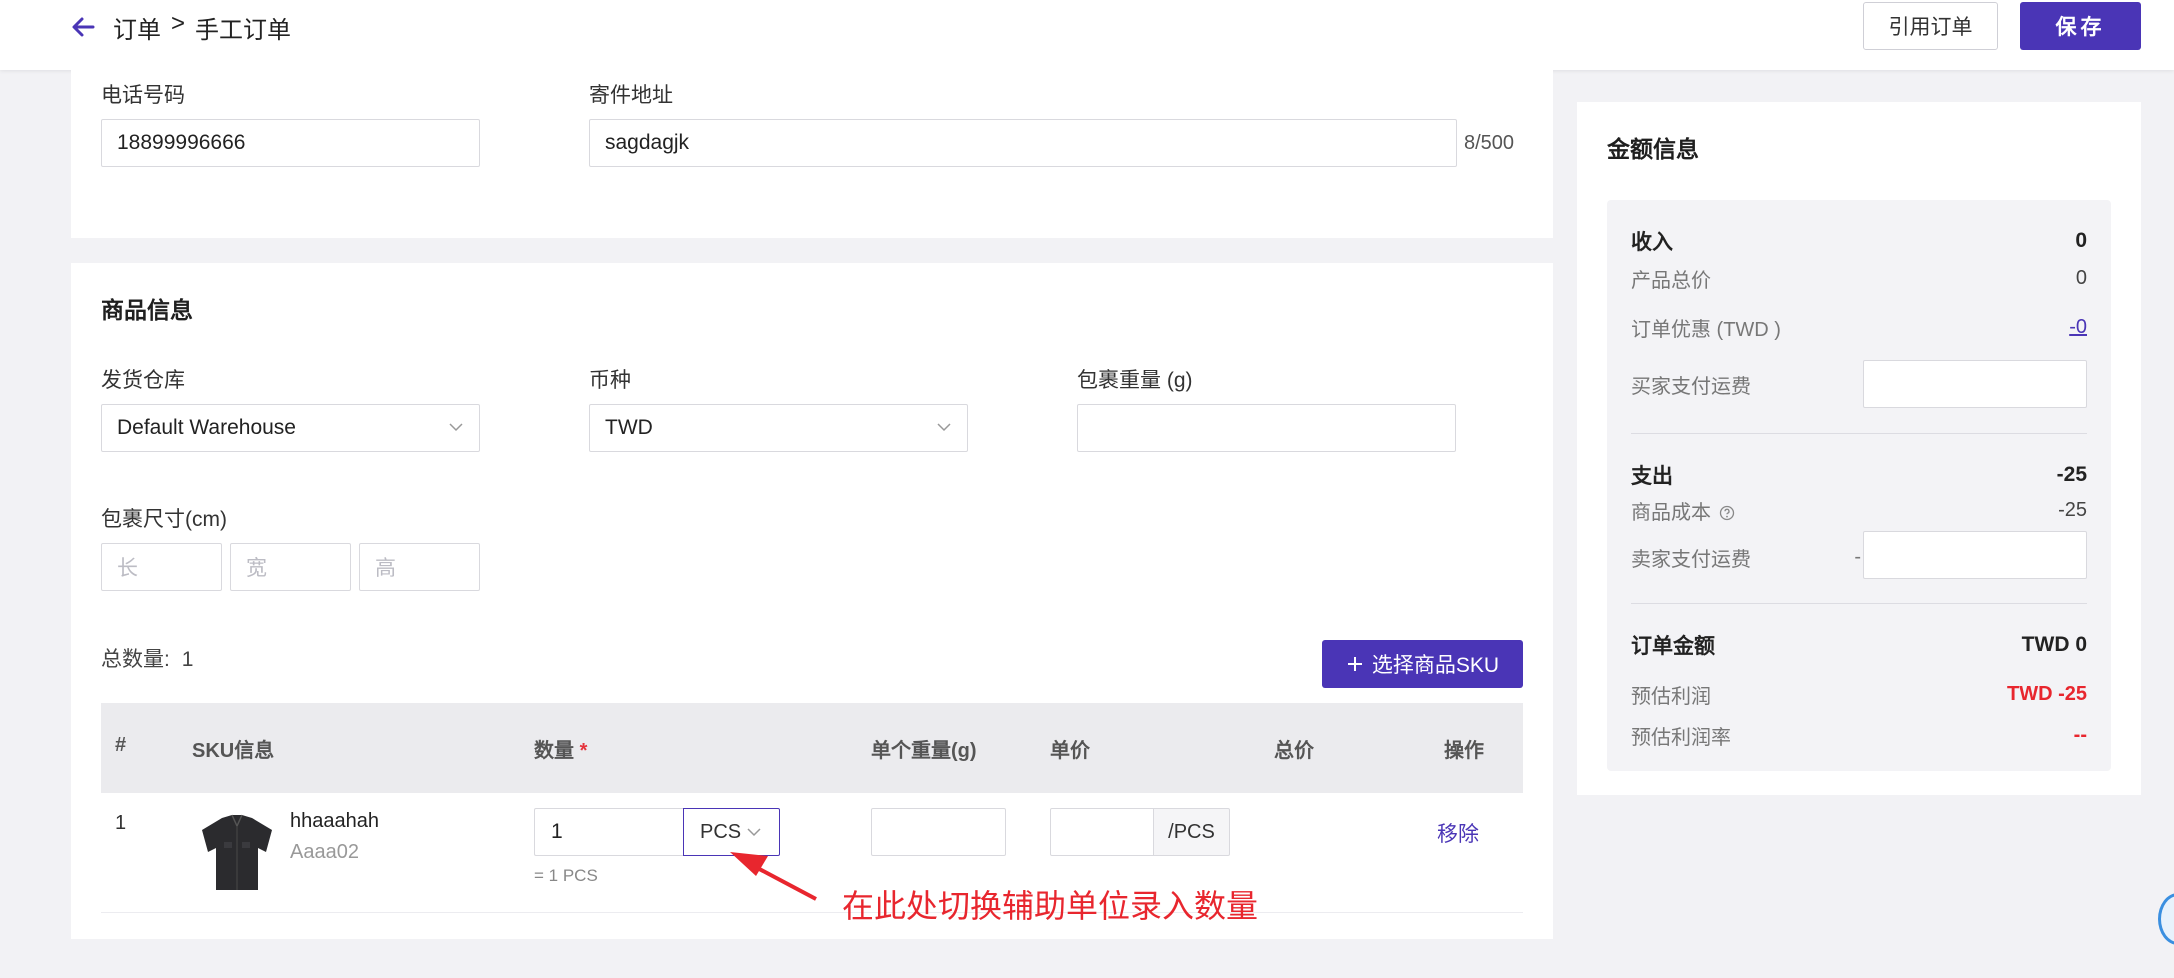 This screenshot has width=2174, height=978. I want to click on select-sku-button: 选择商品SKU, so click(1422, 664).